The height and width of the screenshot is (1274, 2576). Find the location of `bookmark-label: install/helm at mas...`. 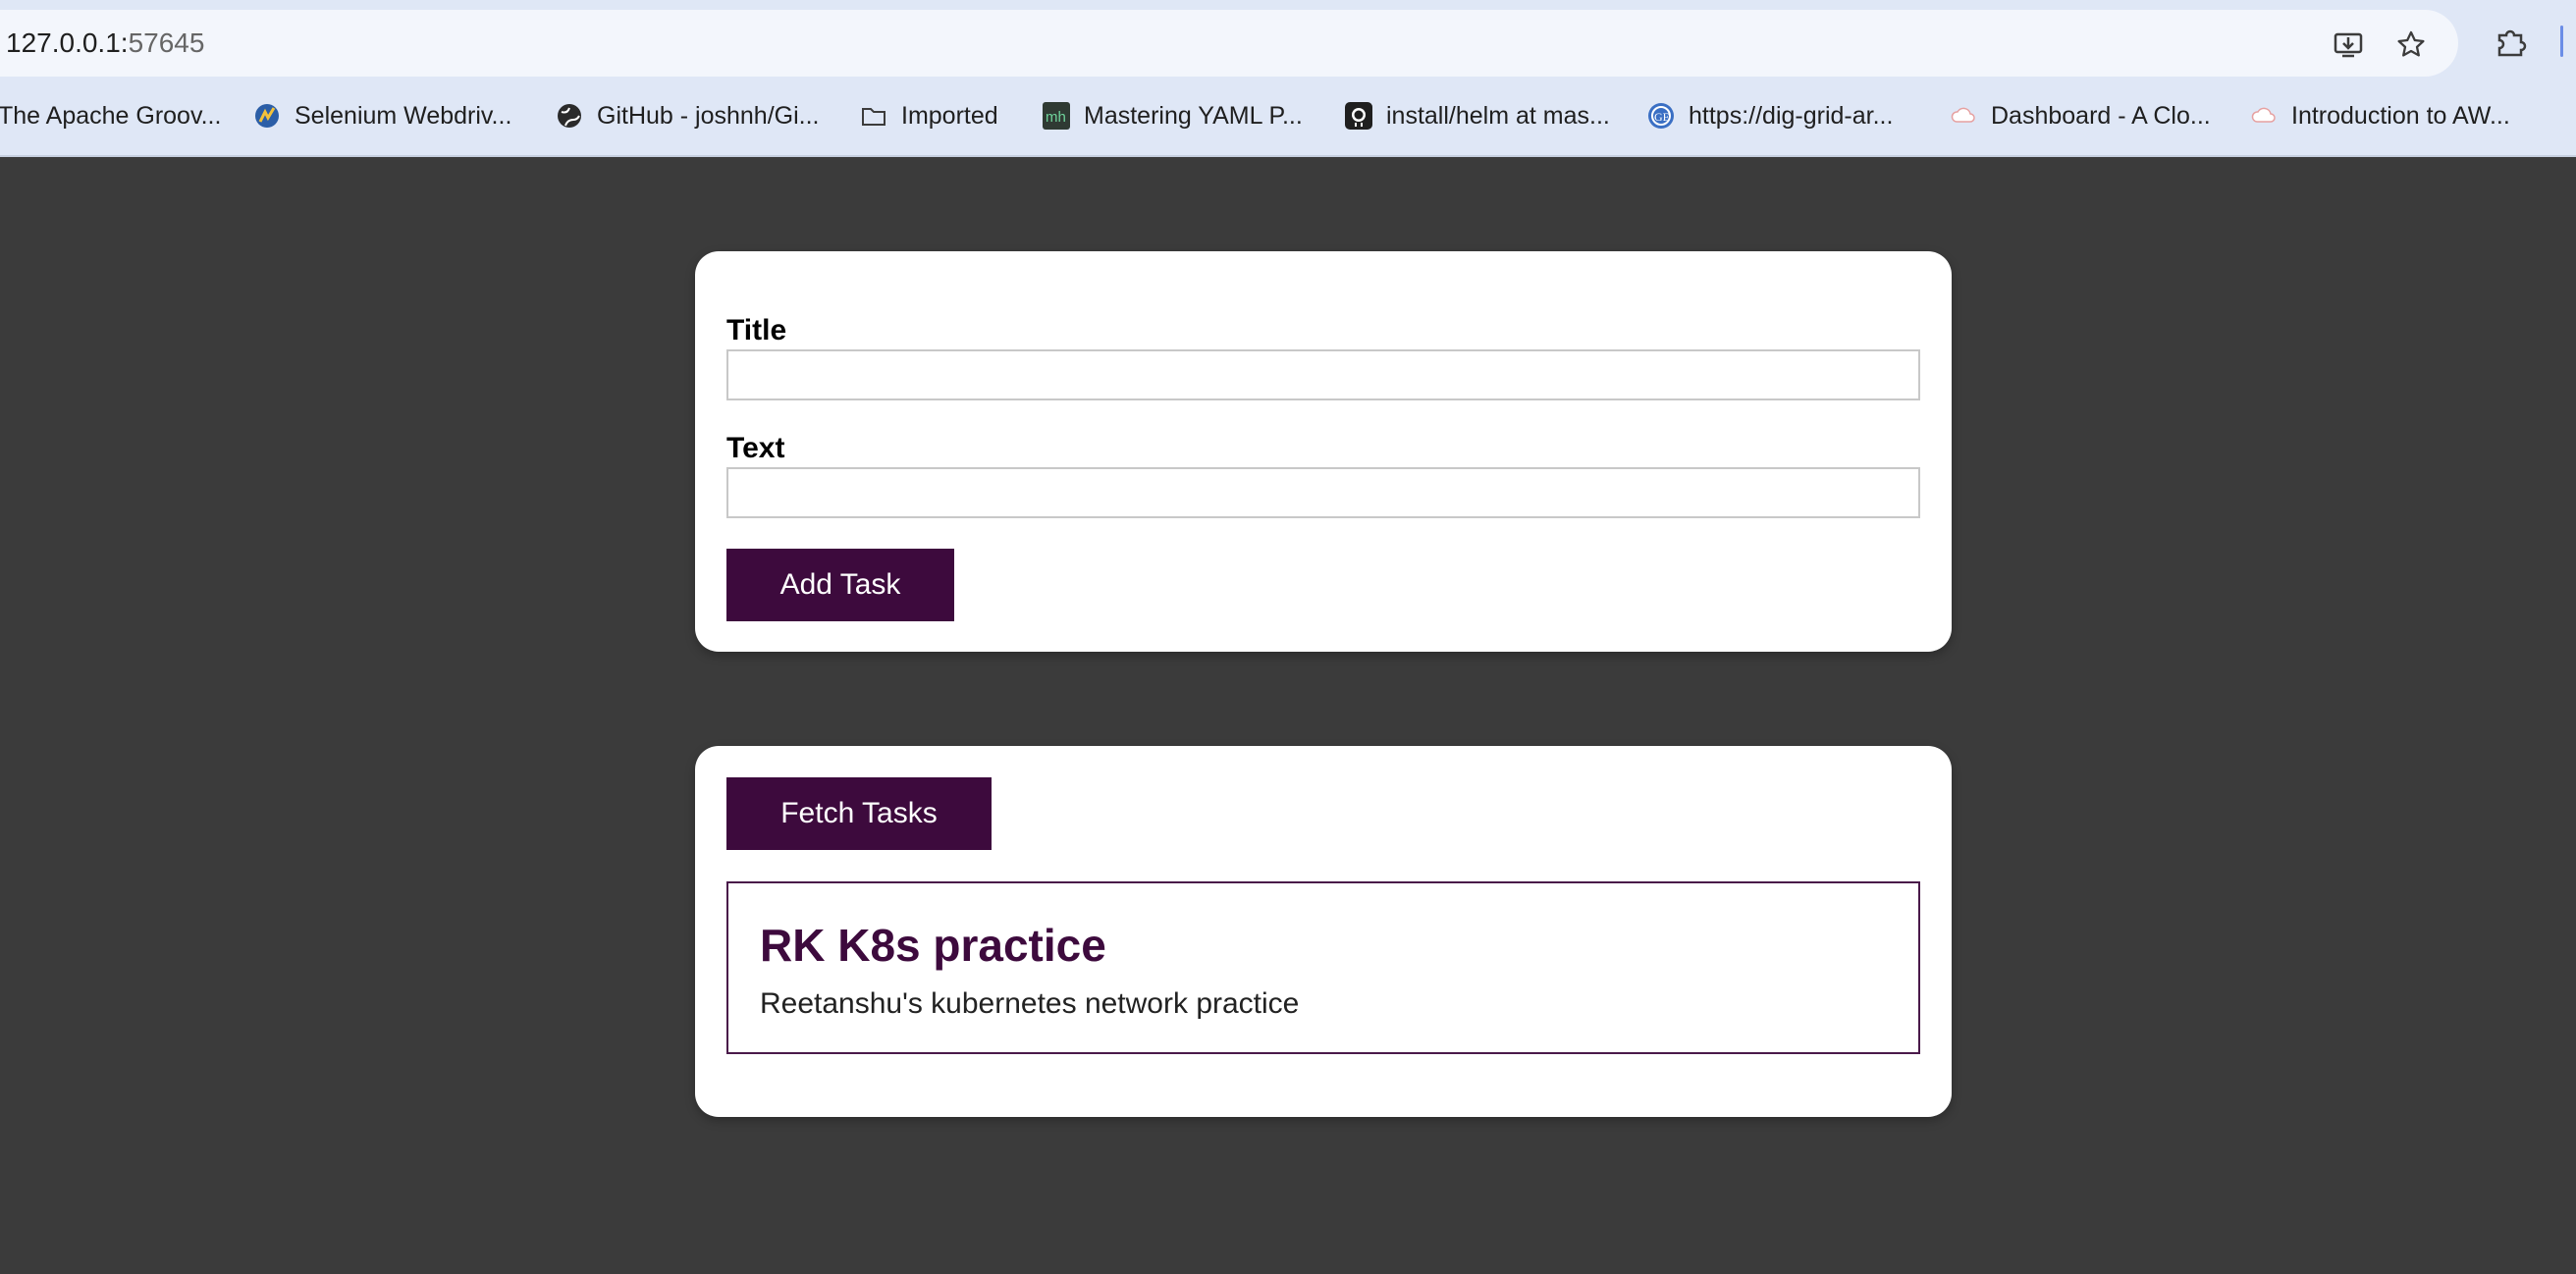

bookmark-label: install/helm at mas... is located at coordinates (1498, 115).